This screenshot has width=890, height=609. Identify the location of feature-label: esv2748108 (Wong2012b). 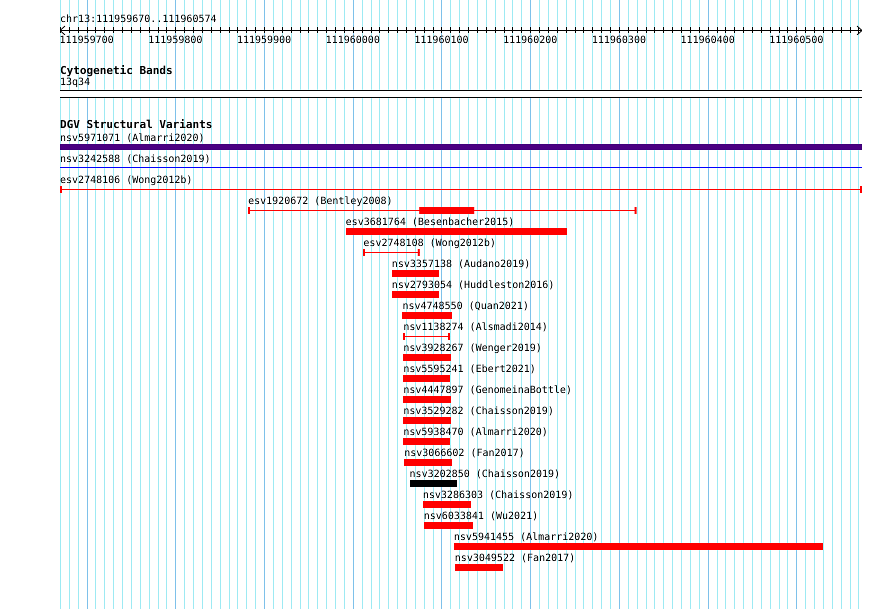
(429, 243).